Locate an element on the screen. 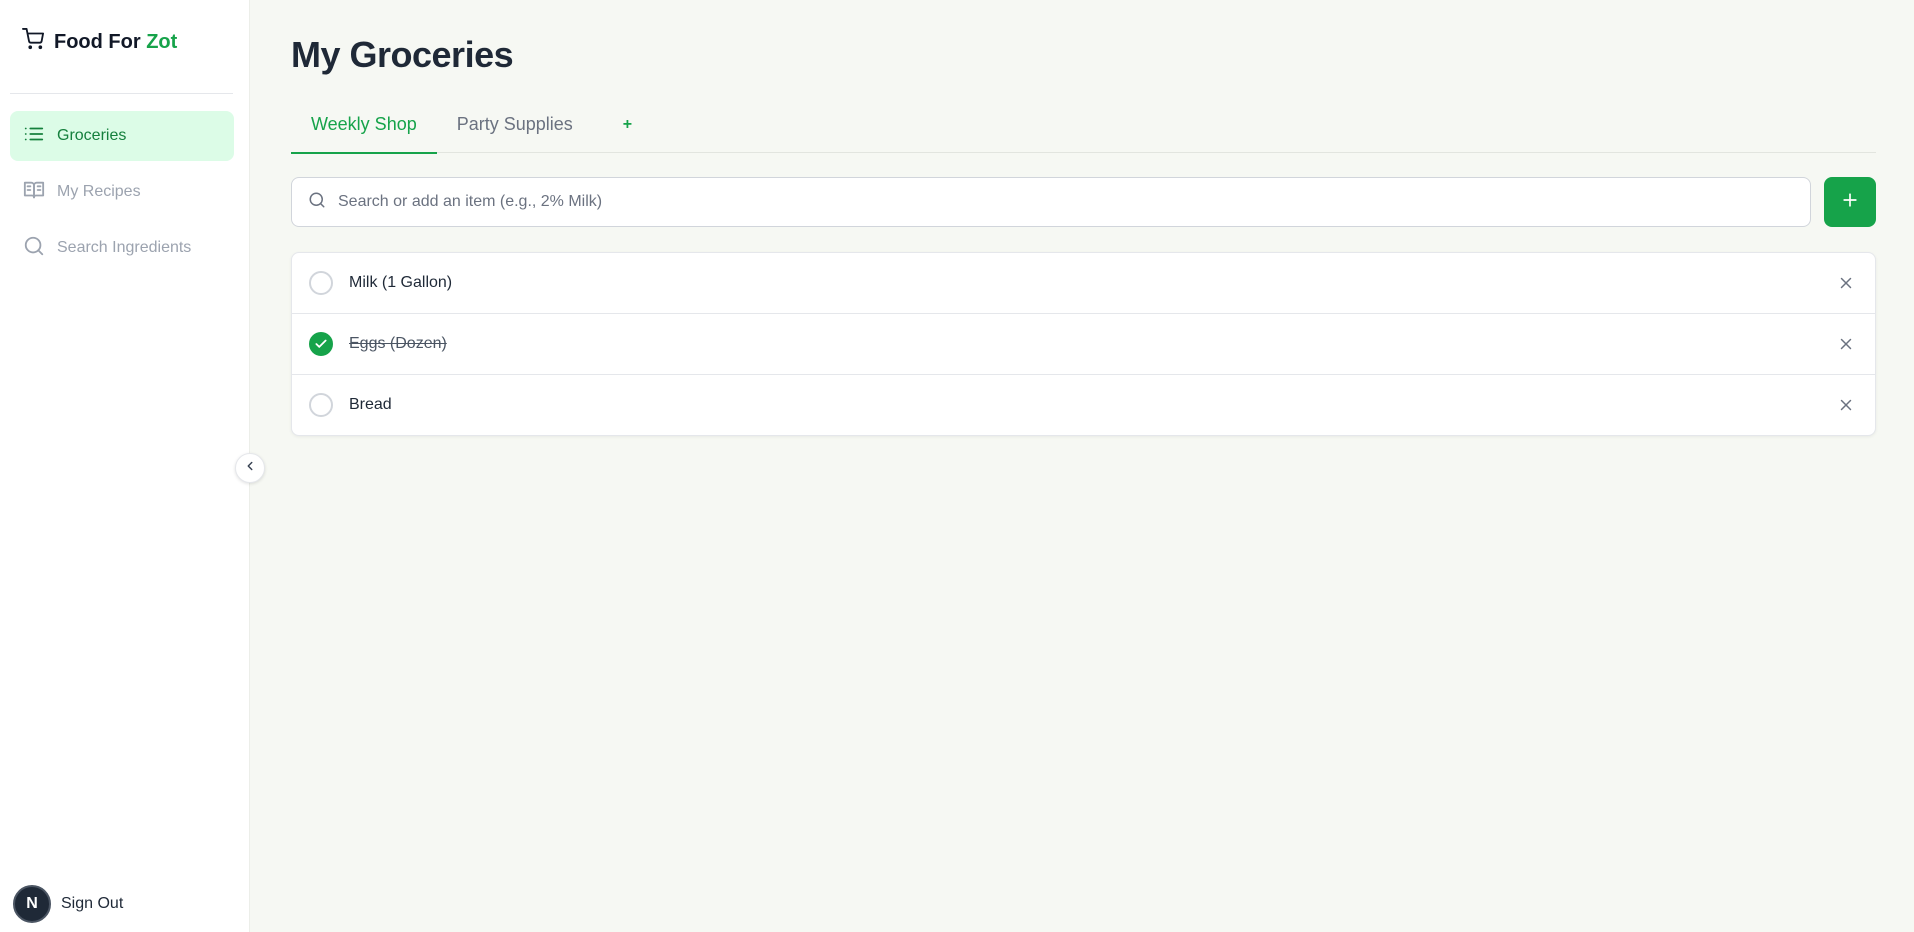 The height and width of the screenshot is (932, 1914). avatar: N is located at coordinates (32, 904).